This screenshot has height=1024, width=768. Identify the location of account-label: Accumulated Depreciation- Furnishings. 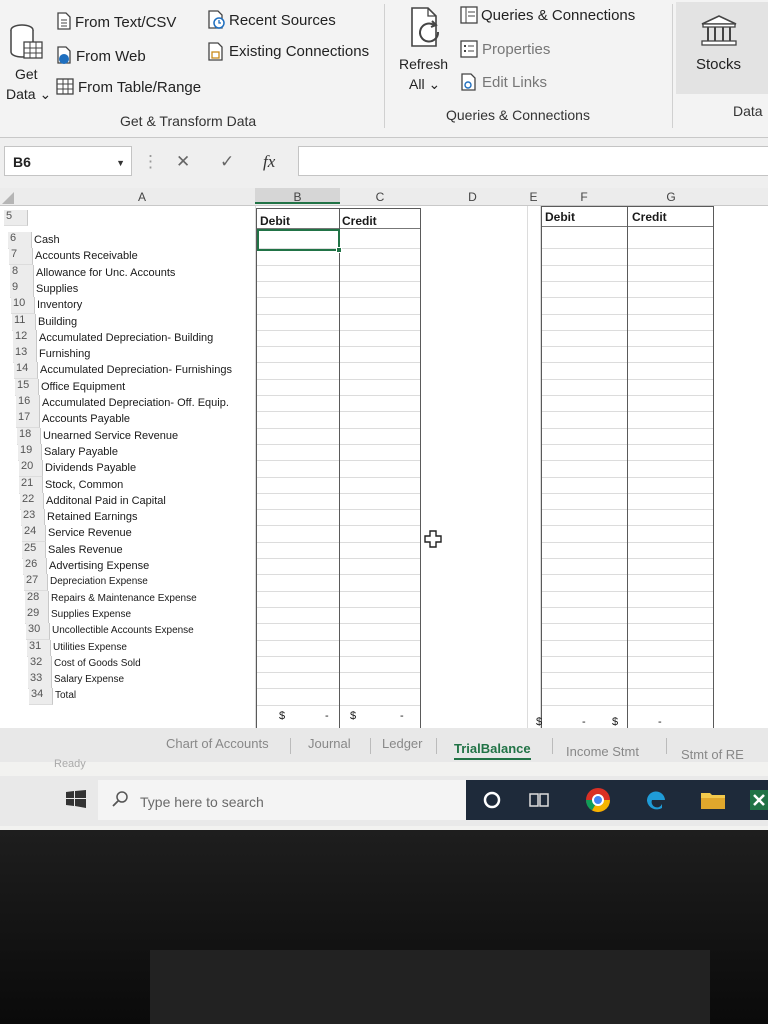
(136, 370).